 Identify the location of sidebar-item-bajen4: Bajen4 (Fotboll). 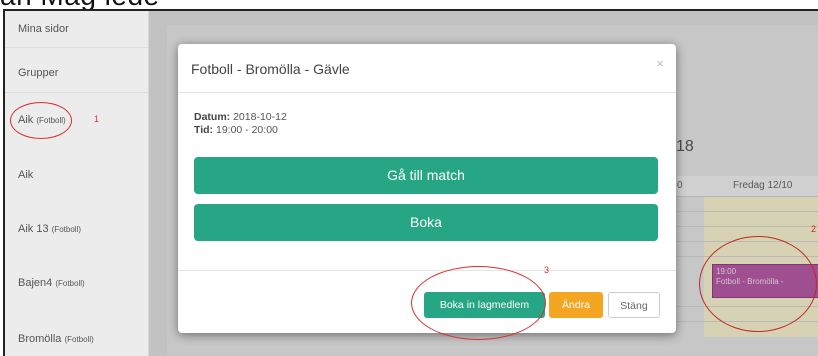
(76, 283).